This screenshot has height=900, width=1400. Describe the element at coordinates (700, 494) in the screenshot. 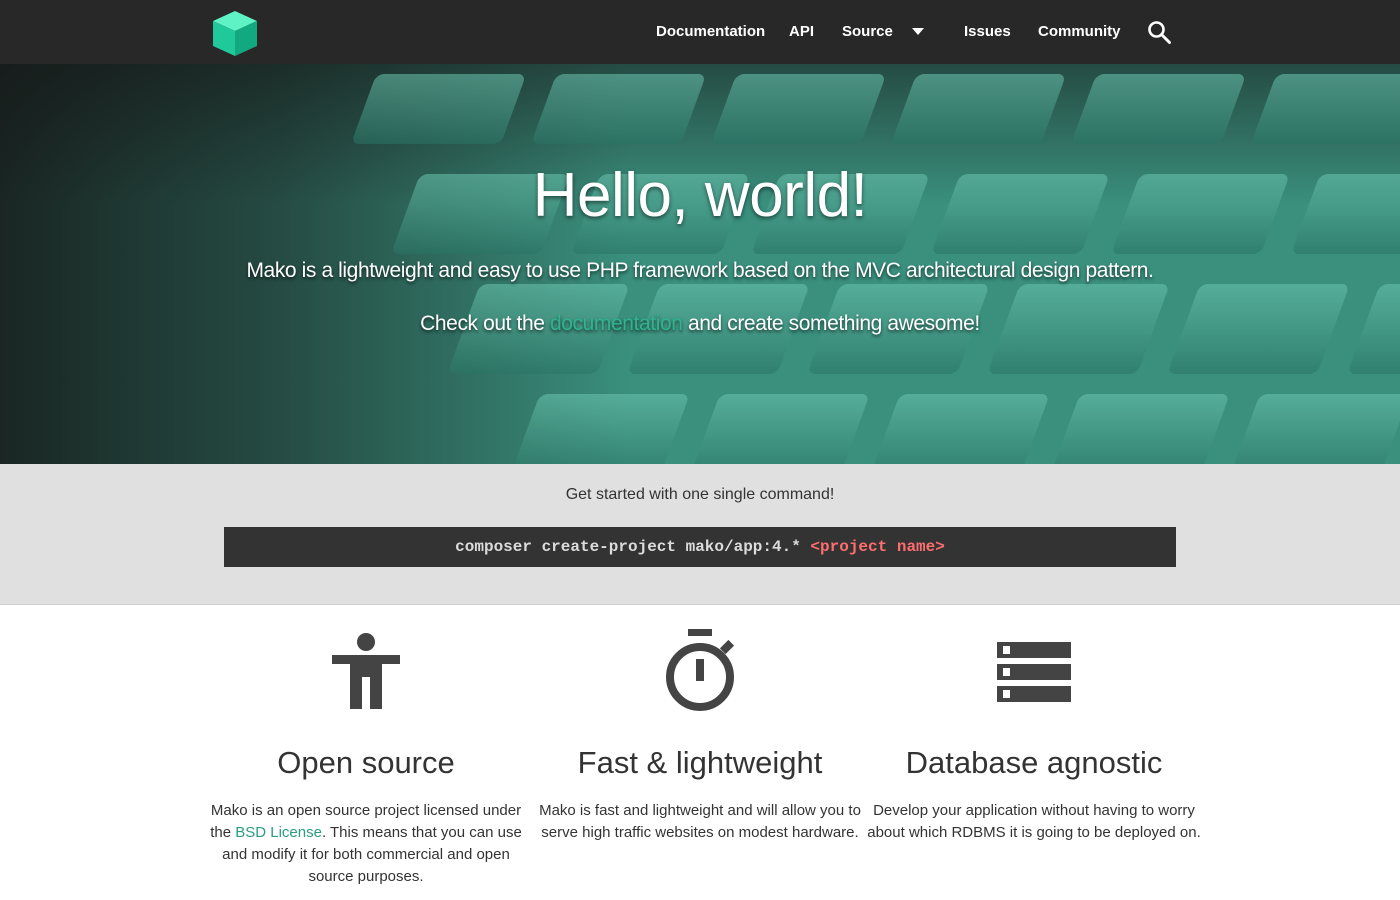

I see `get-started-heading: Get started with one single command!` at that location.